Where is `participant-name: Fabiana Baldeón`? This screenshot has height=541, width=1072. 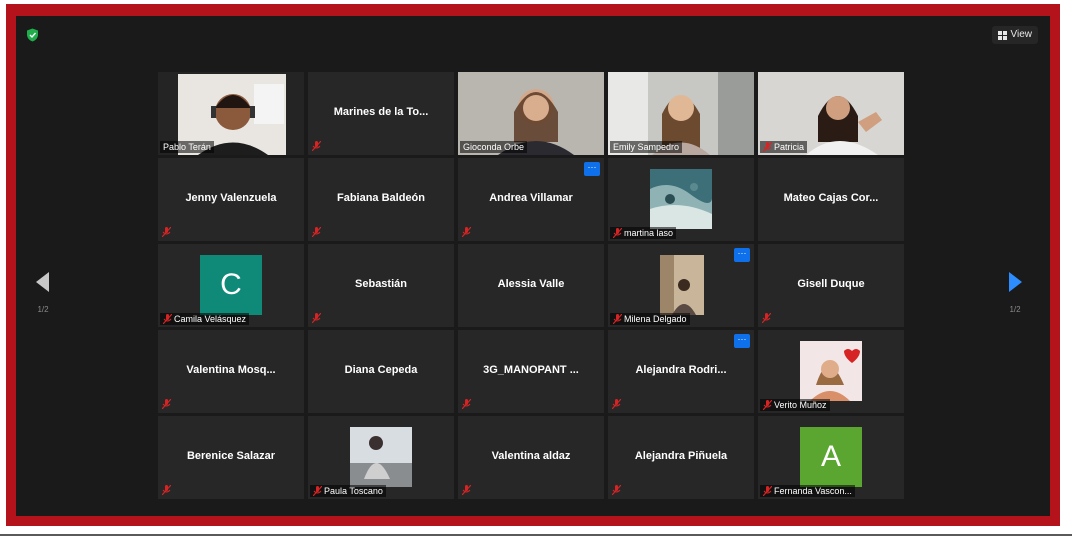 participant-name: Fabiana Baldeón is located at coordinates (381, 198).